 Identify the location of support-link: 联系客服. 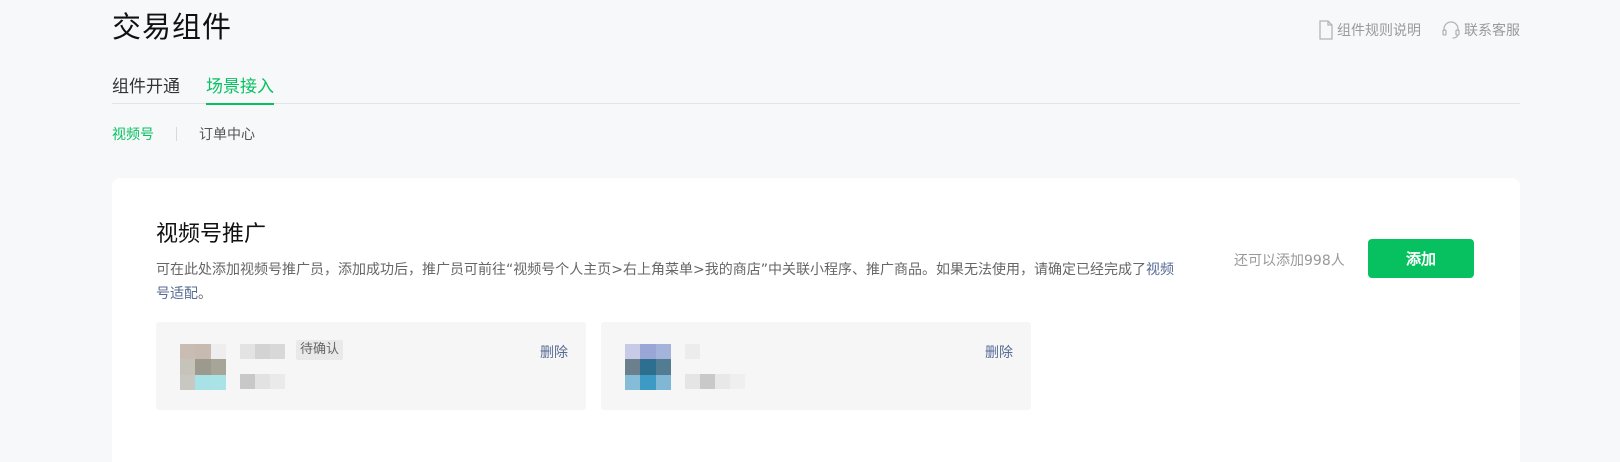
(1480, 30).